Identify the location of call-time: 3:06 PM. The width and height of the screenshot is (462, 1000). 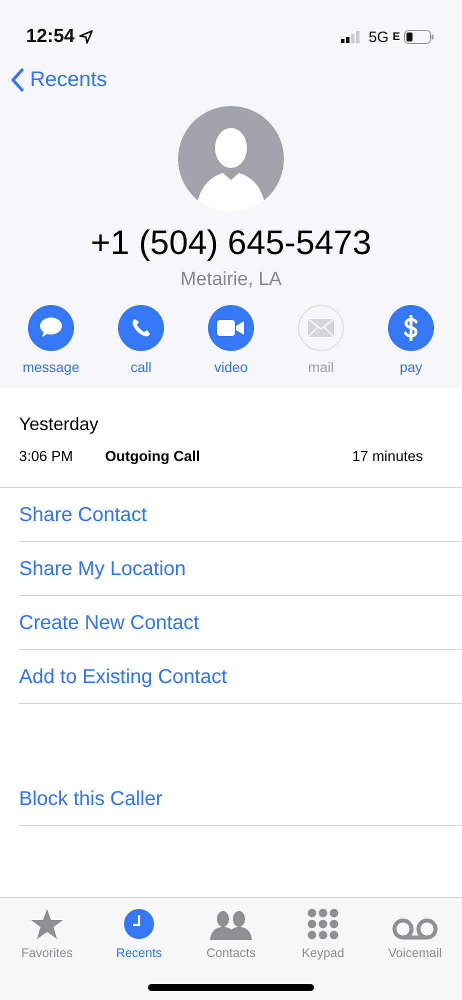
(46, 457).